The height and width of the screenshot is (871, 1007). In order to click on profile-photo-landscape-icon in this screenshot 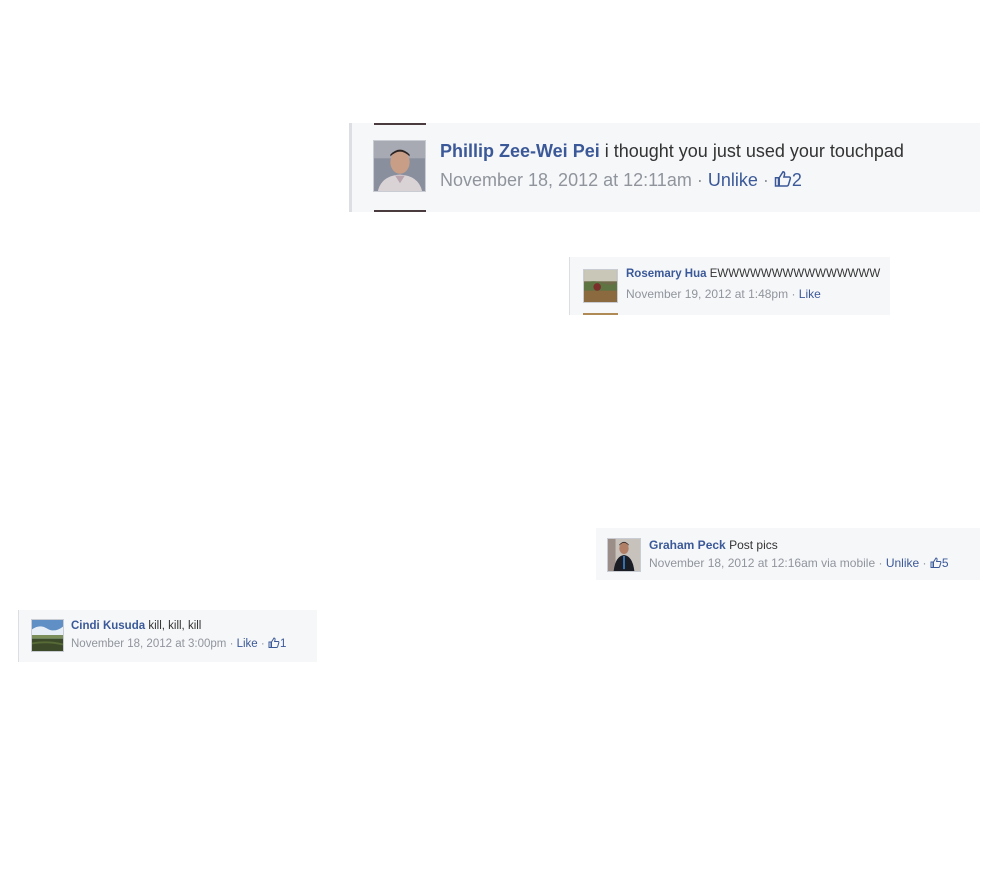, I will do `click(600, 286)`.